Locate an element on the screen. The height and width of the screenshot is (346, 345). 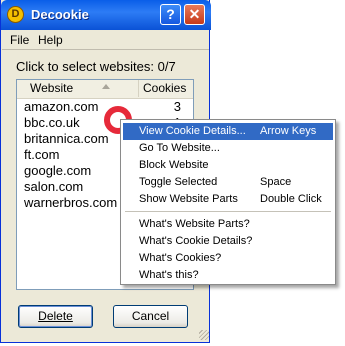
menu-item-label: Toggle Selected is located at coordinates (178, 182).